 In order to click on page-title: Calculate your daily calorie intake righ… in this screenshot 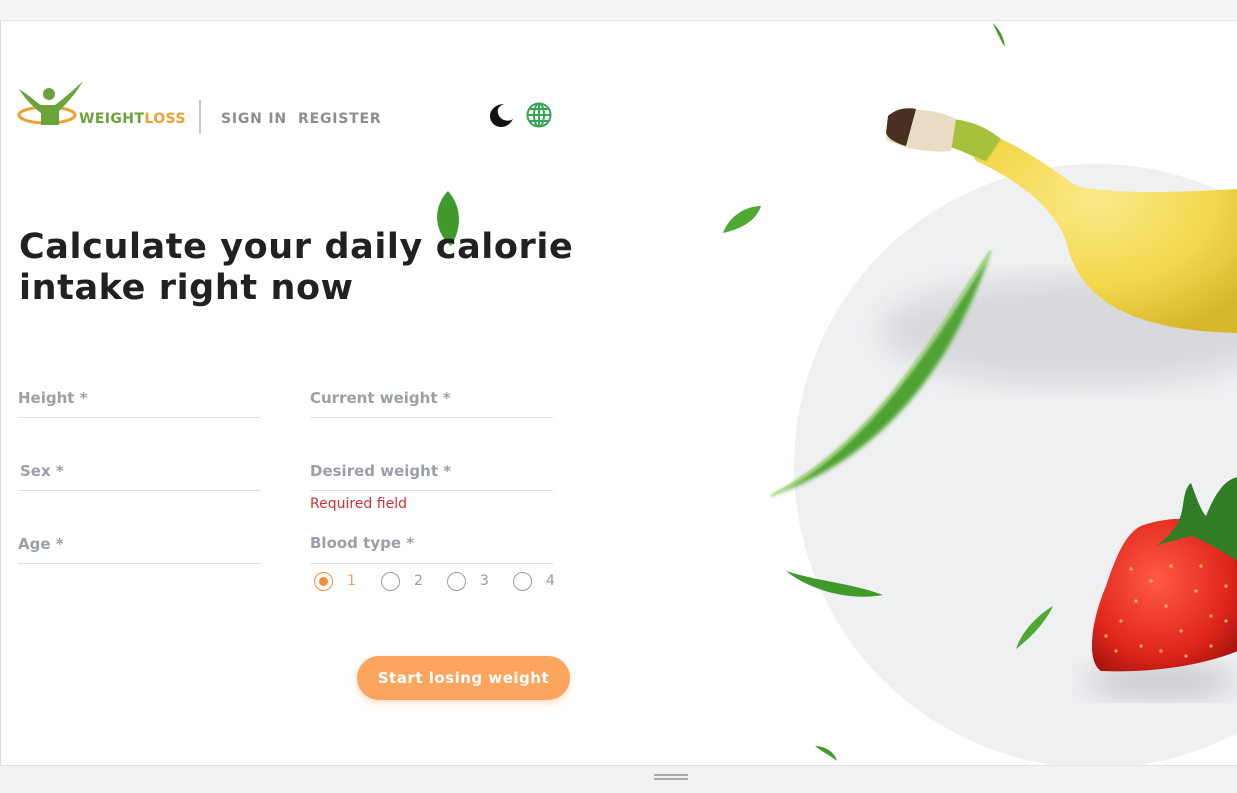, I will do `click(299, 268)`.